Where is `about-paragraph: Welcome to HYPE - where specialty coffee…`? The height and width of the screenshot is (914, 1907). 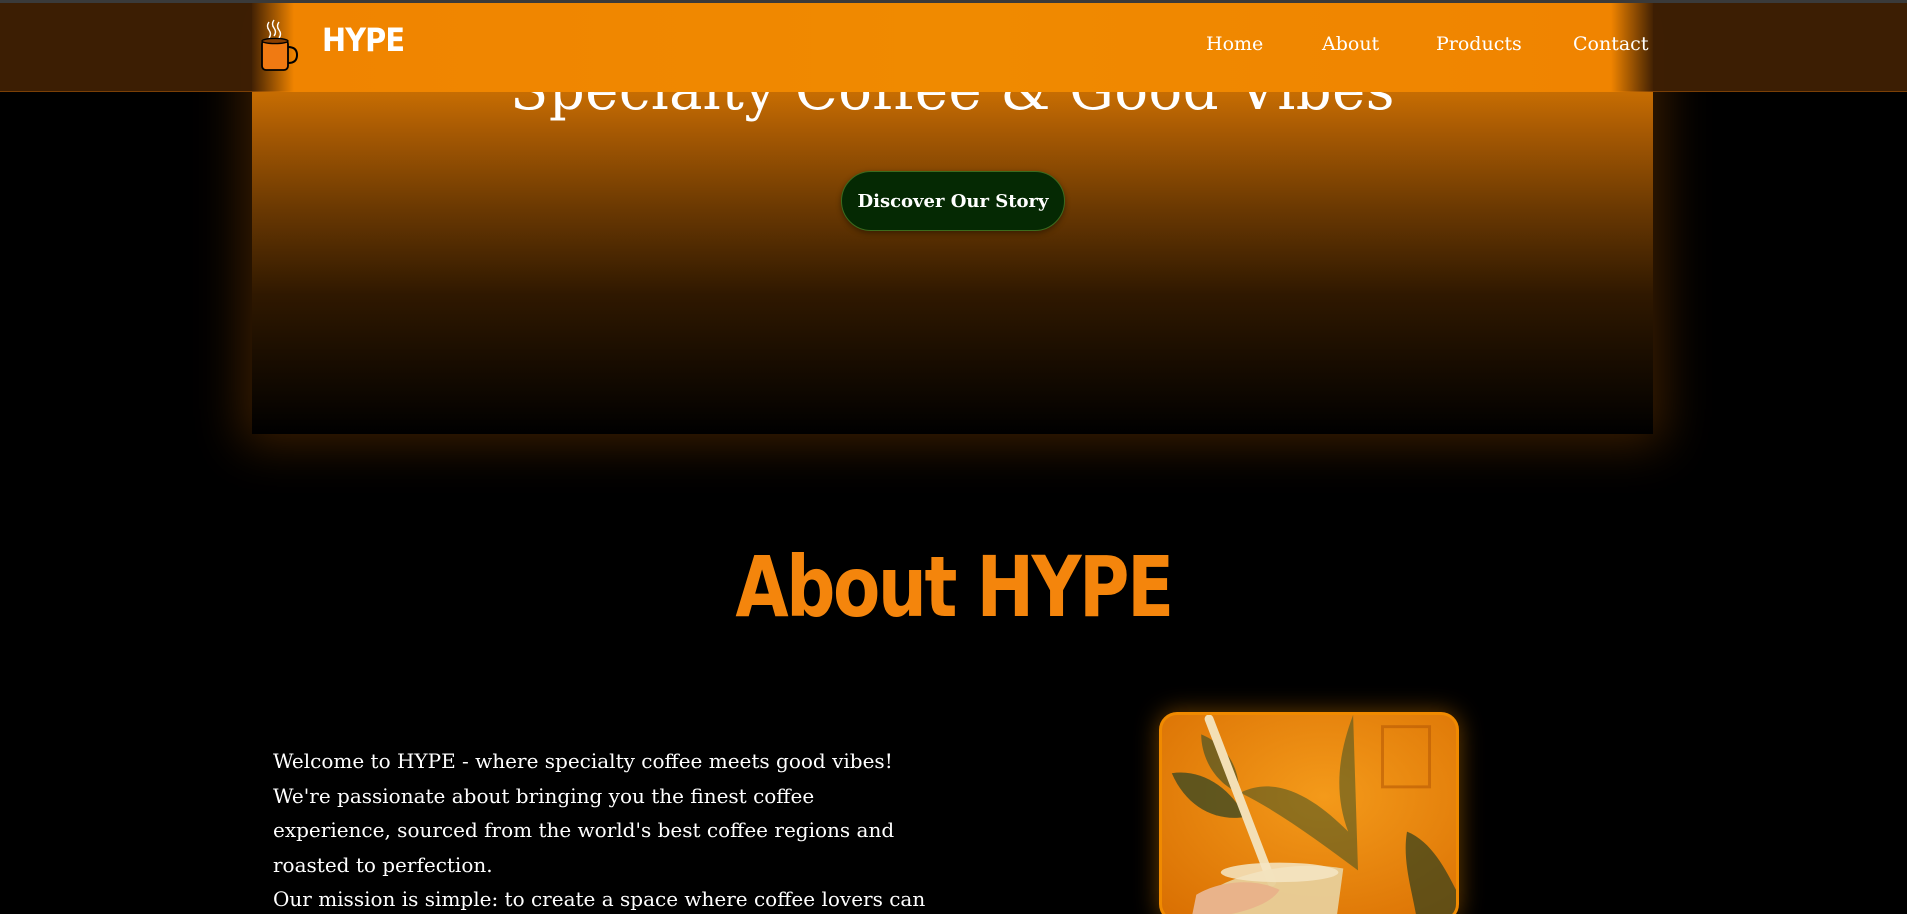
about-paragraph: Welcome to HYPE - where specialty coffee… is located at coordinates (583, 761).